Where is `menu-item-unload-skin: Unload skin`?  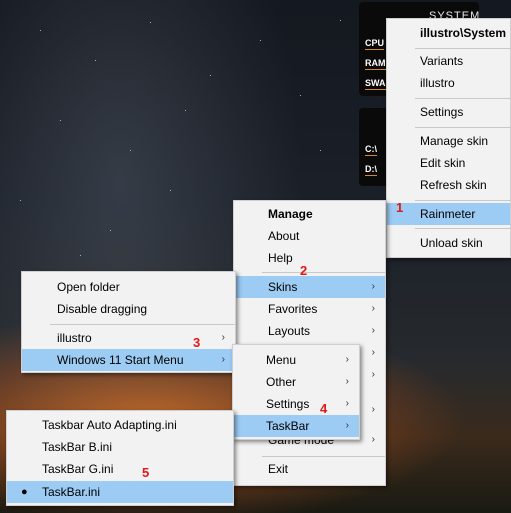 menu-item-unload-skin: Unload skin is located at coordinates (448, 243).